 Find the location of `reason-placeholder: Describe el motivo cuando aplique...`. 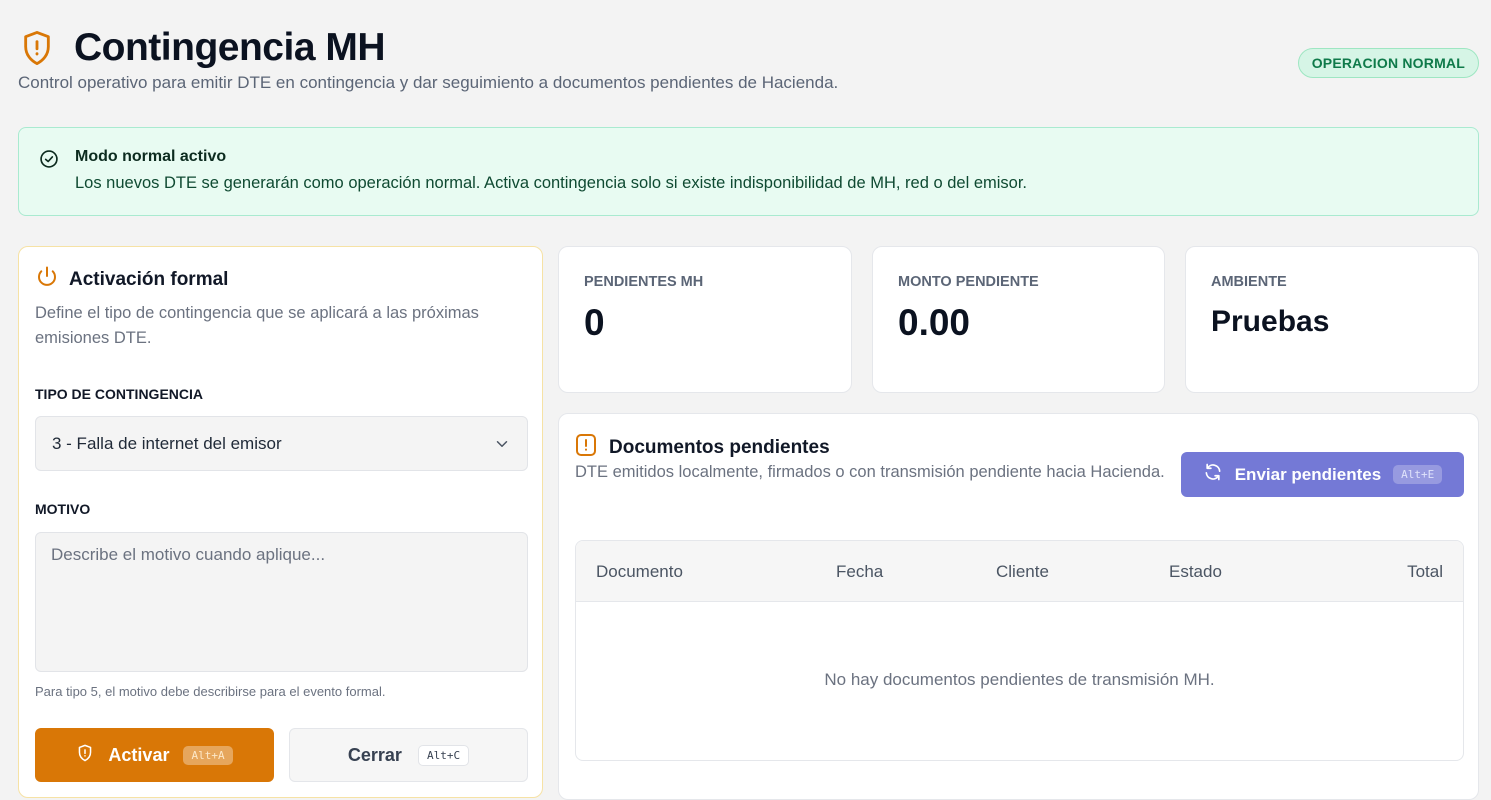

reason-placeholder: Describe el motivo cuando aplique... is located at coordinates (188, 554).